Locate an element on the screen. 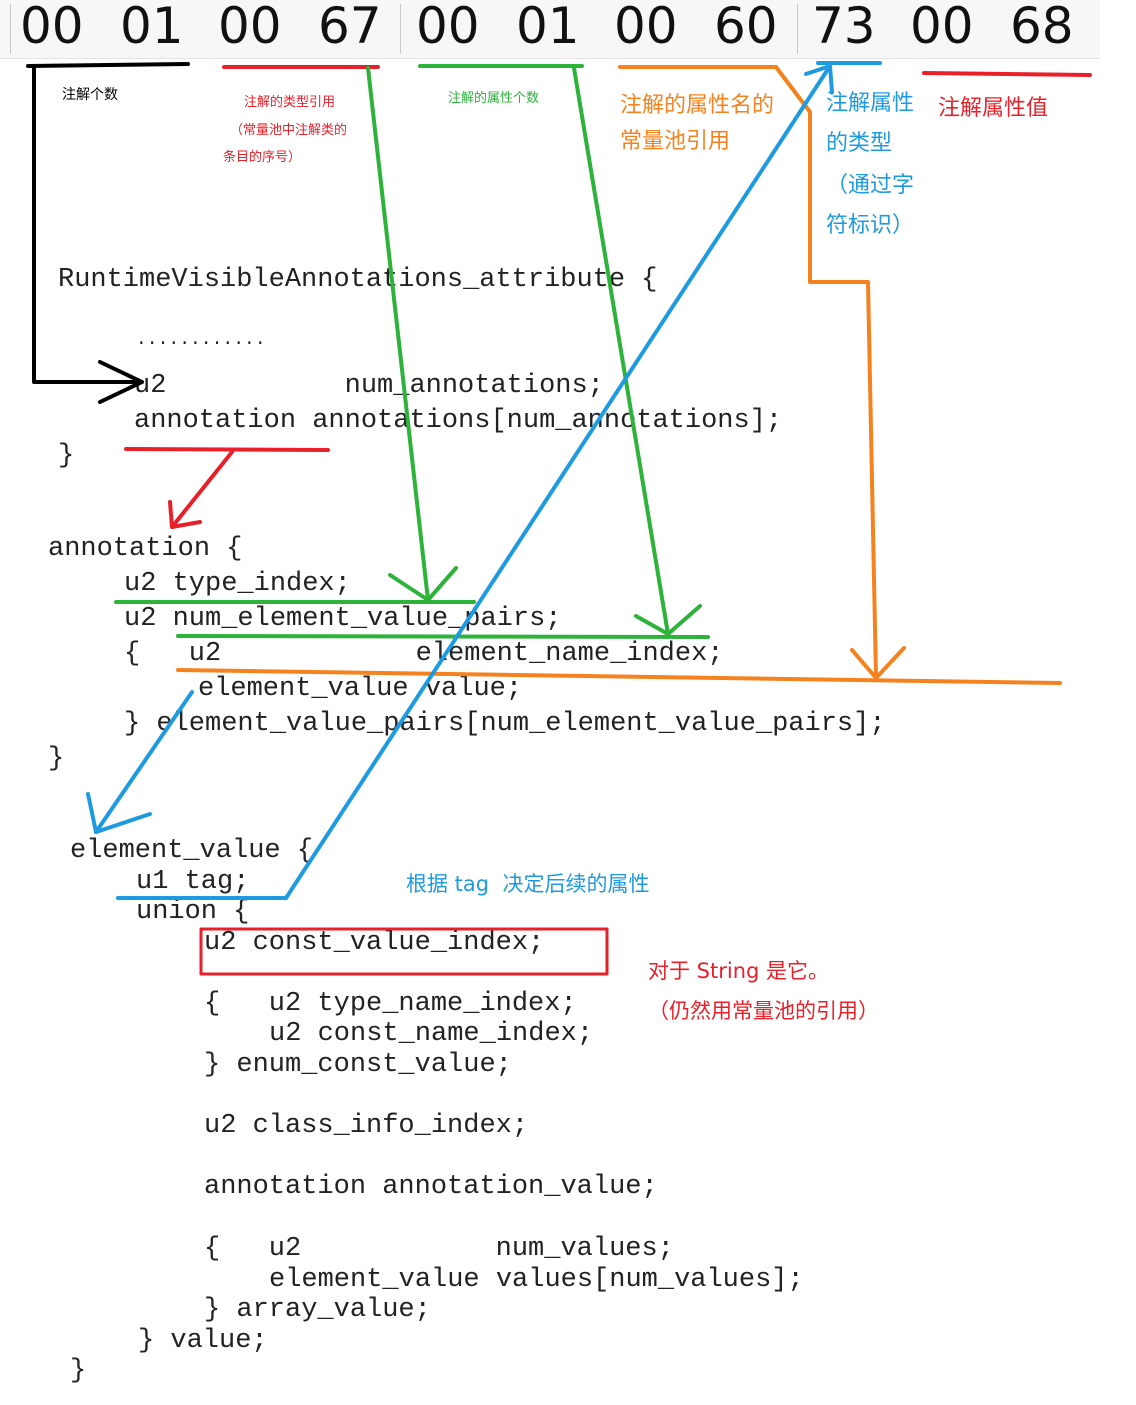 This screenshot has width=1136, height=1405. const-value-box is located at coordinates (404, 951).